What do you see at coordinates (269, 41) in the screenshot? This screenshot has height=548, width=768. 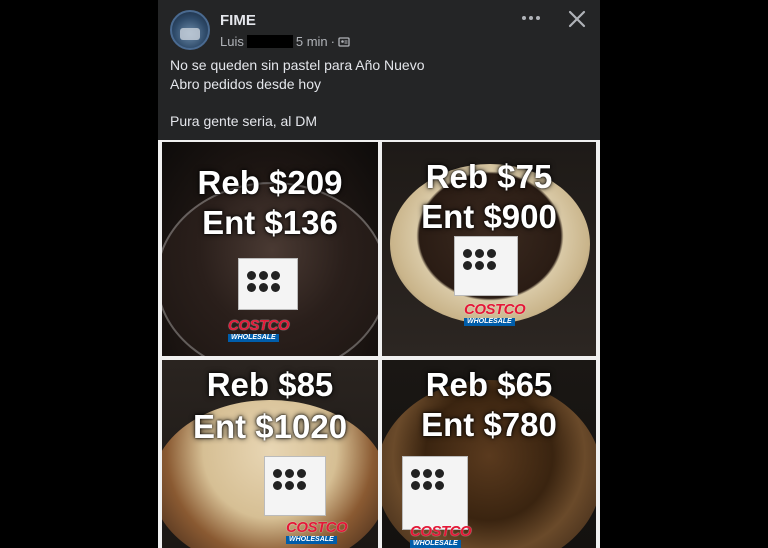 I see `redaction-bar` at bounding box center [269, 41].